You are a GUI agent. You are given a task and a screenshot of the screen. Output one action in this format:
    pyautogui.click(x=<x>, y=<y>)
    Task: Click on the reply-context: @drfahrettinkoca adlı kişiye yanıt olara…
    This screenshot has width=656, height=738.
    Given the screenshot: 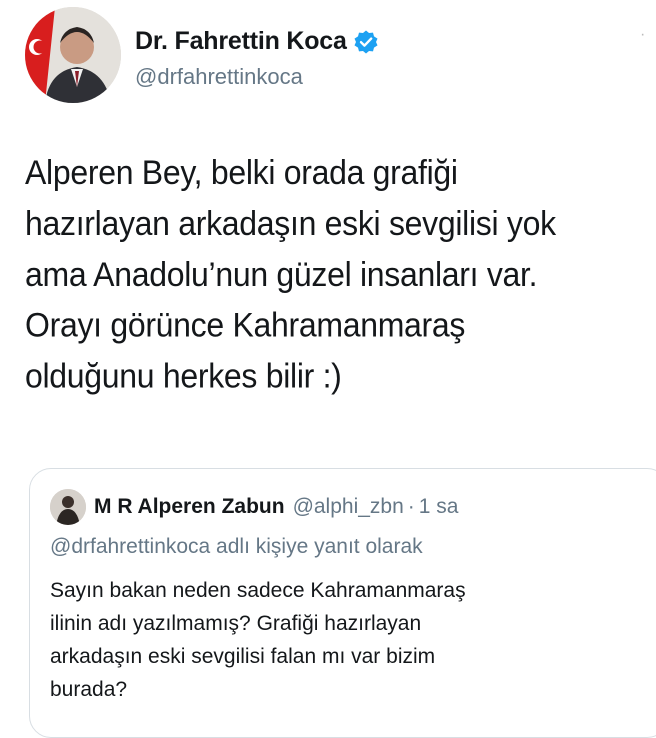 What is the action you would take?
    pyautogui.click(x=236, y=546)
    